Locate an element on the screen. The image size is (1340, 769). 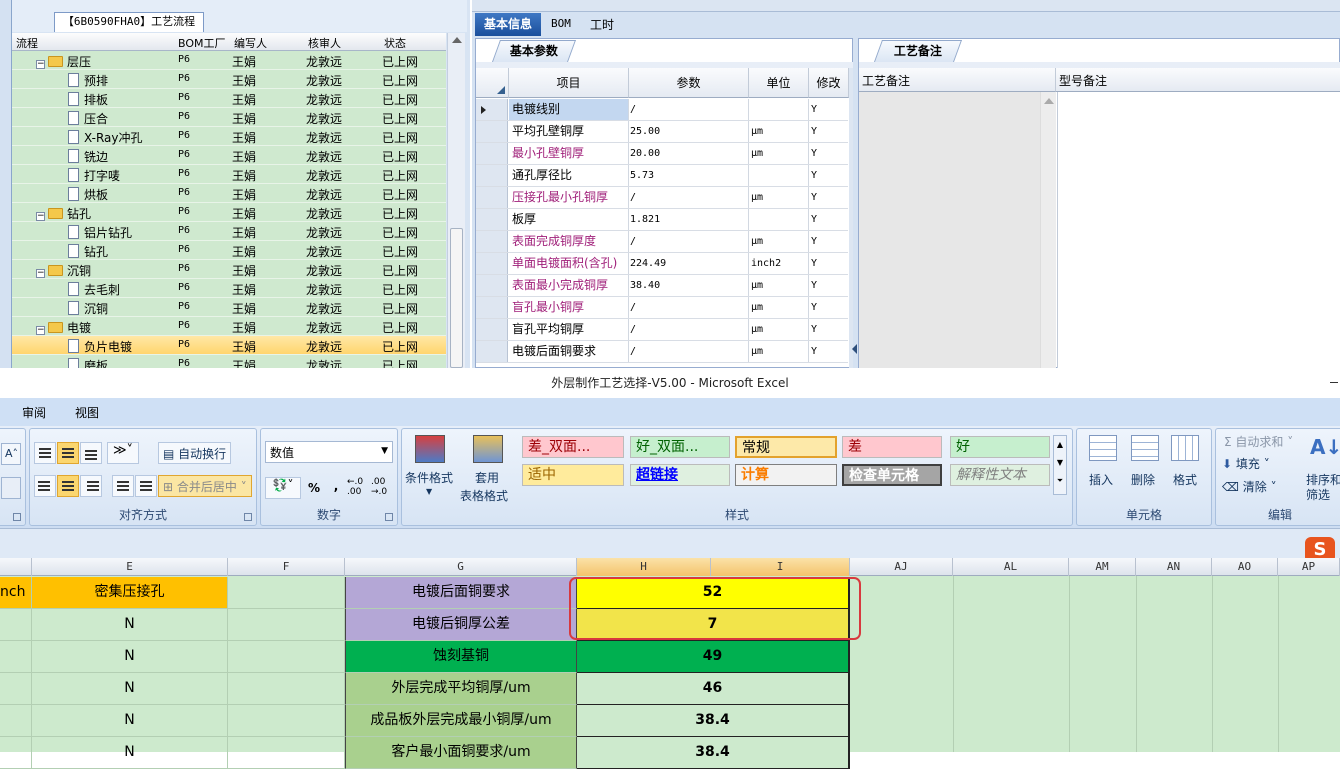
col-header-al: AL is located at coordinates (1011, 567).